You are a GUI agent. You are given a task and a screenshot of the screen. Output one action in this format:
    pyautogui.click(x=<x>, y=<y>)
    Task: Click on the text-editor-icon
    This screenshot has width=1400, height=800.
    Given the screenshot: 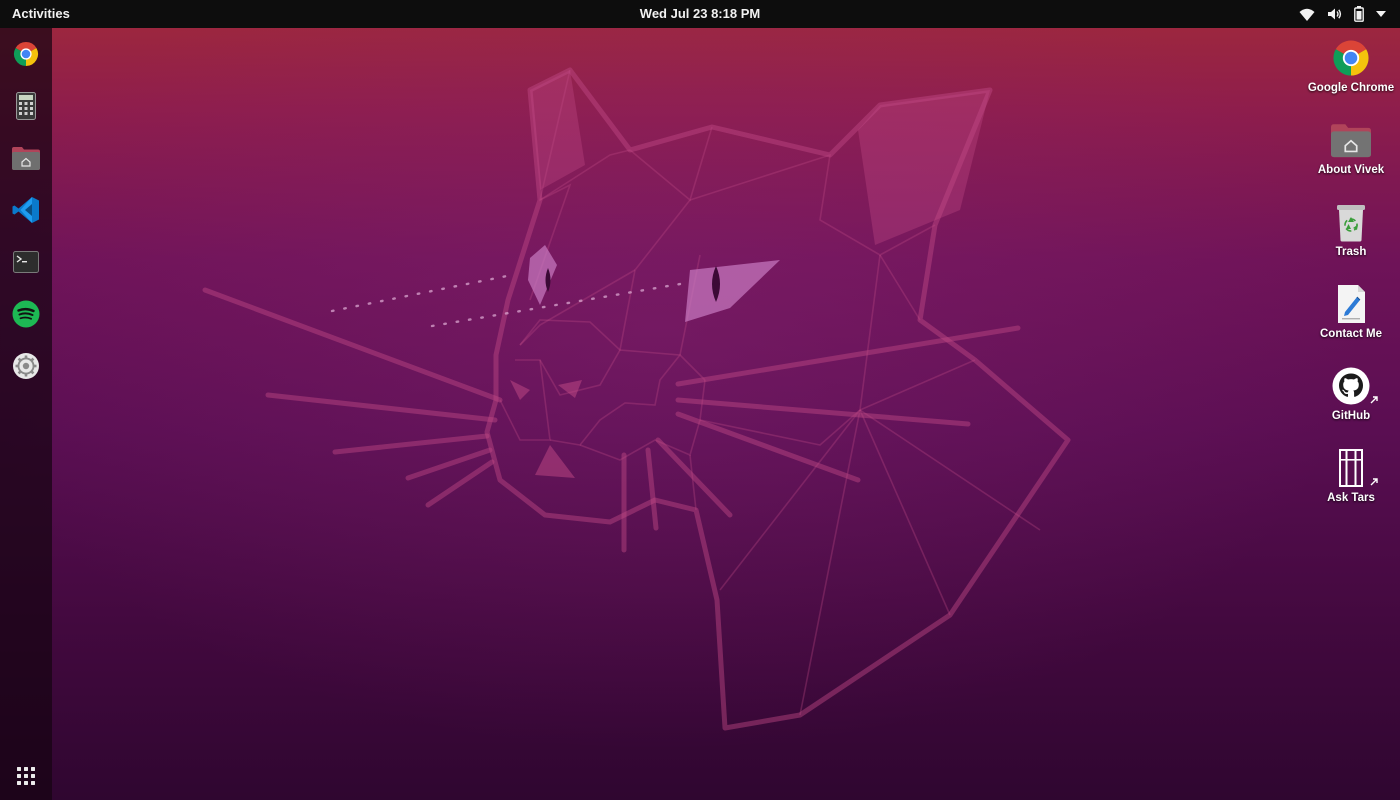 What is the action you would take?
    pyautogui.click(x=1351, y=304)
    